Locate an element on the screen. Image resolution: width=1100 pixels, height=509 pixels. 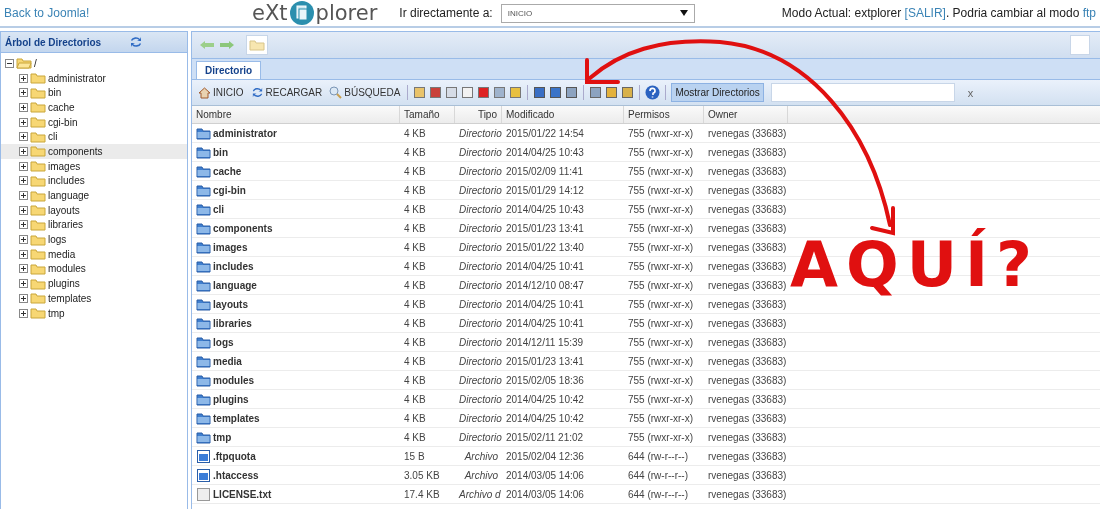
tab: Directorio is located at coordinates (229, 70).